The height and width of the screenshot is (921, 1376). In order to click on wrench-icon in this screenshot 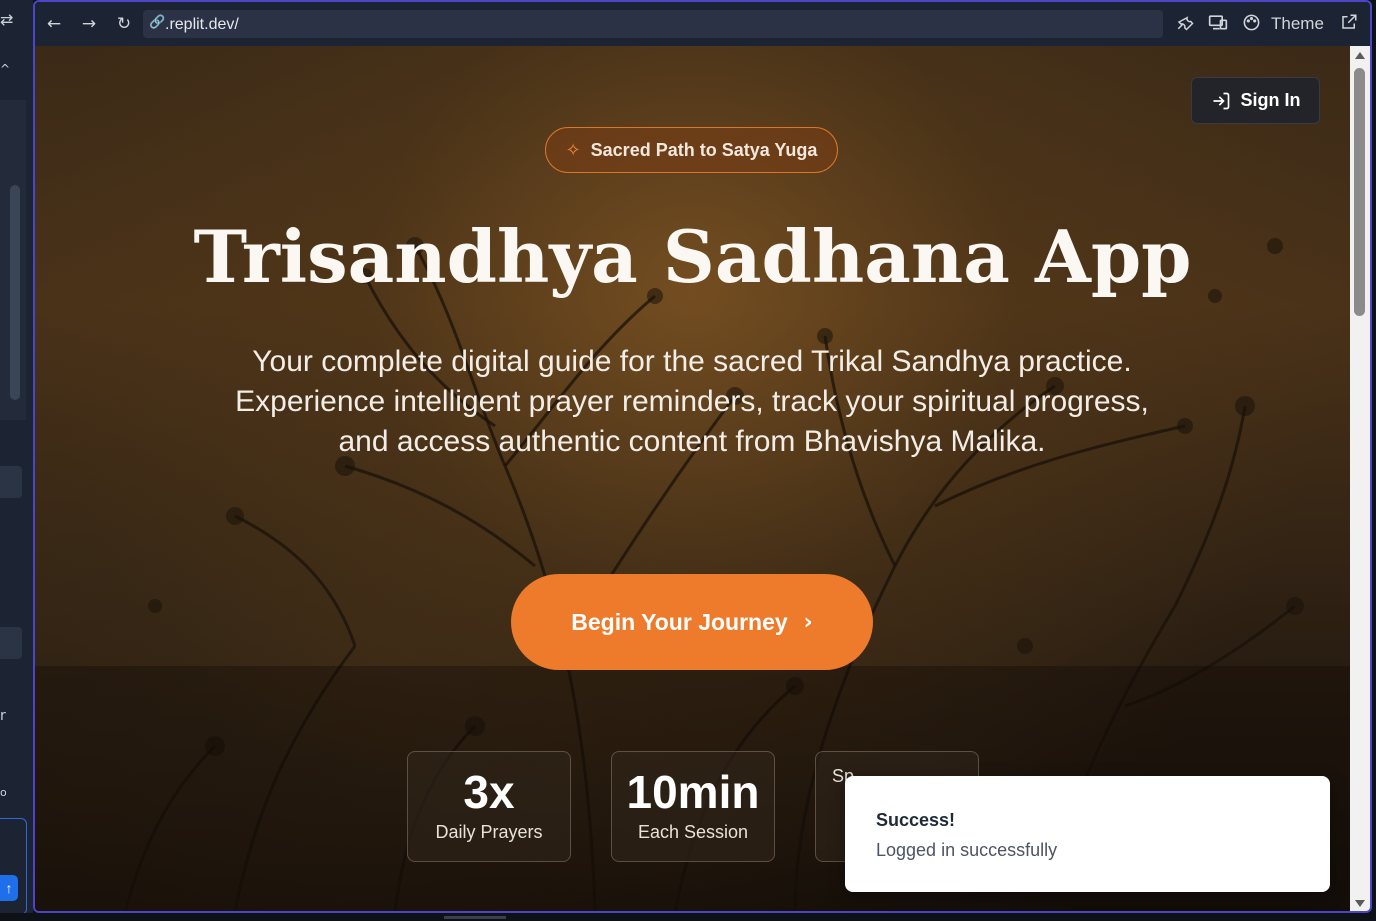, I will do `click(1185, 24)`.